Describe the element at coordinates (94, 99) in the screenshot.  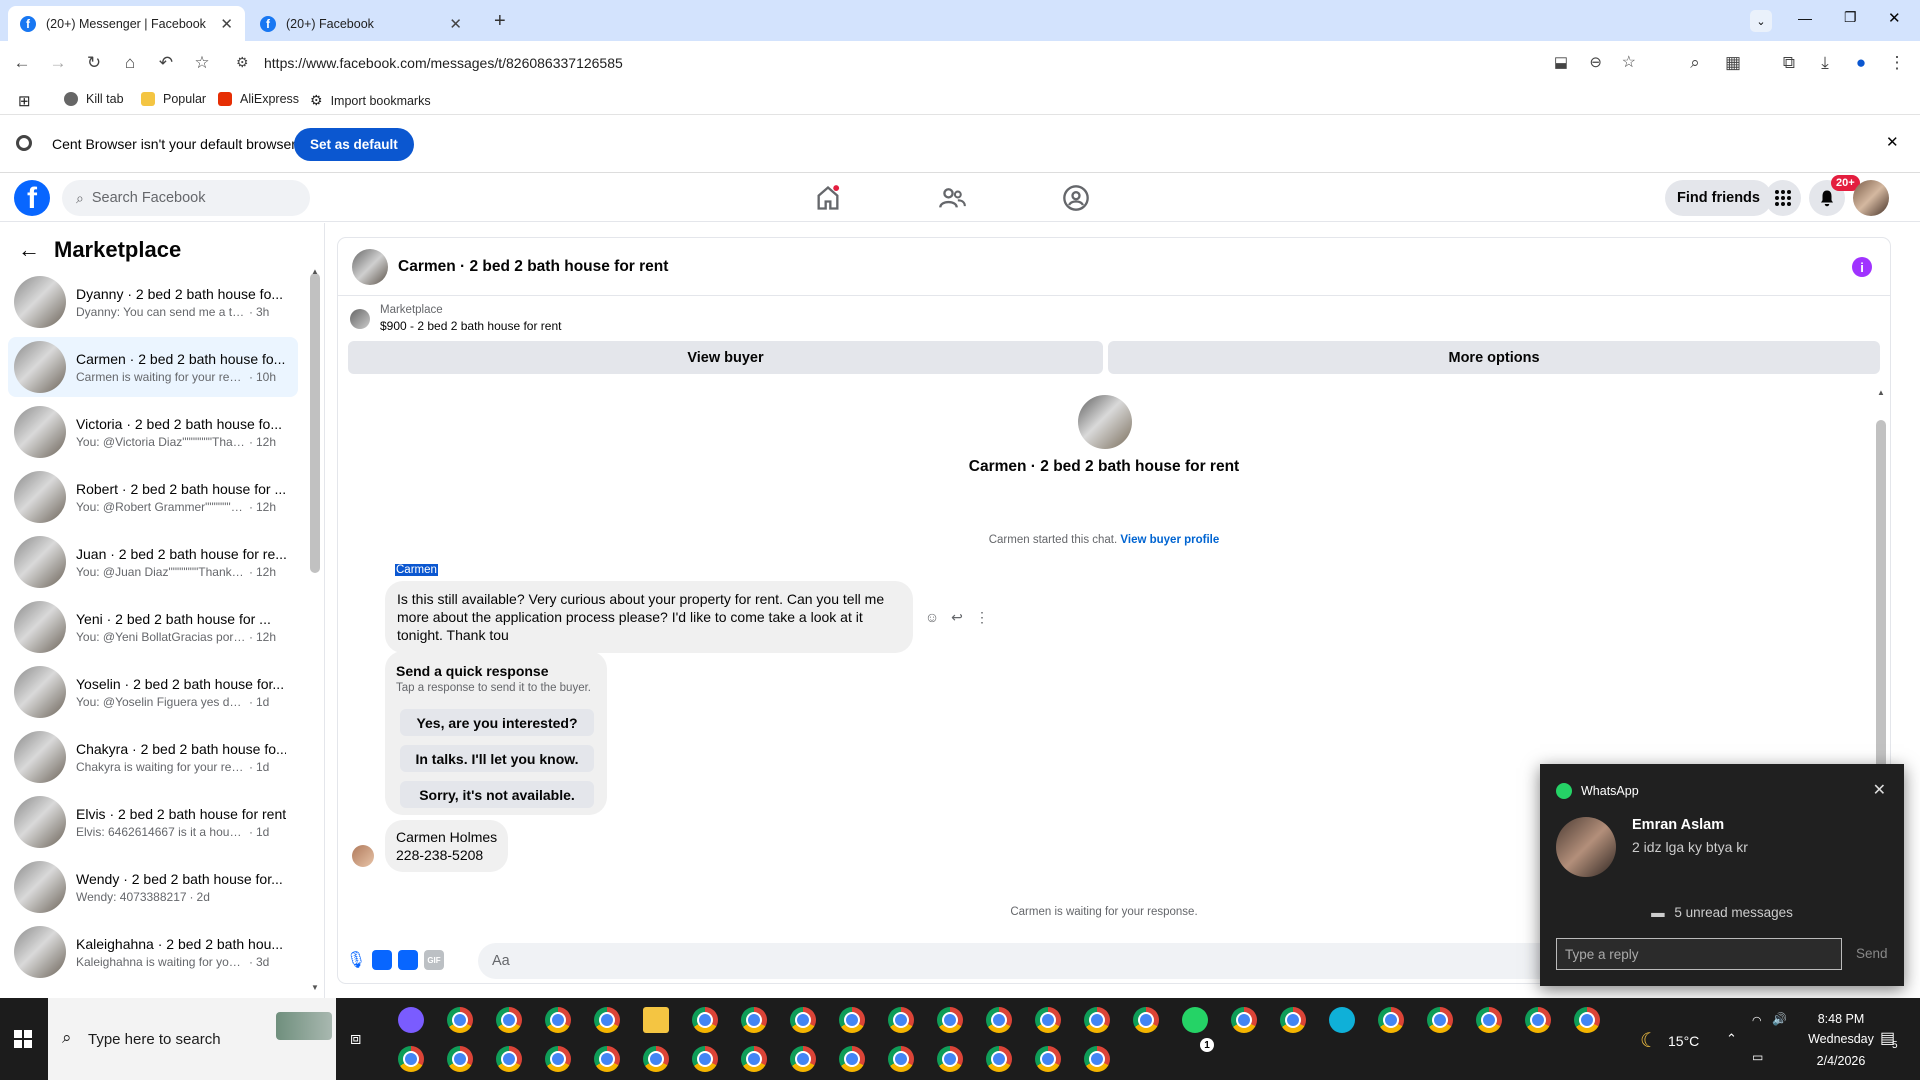
I see `bookmark-kill-tab: Kill tab` at that location.